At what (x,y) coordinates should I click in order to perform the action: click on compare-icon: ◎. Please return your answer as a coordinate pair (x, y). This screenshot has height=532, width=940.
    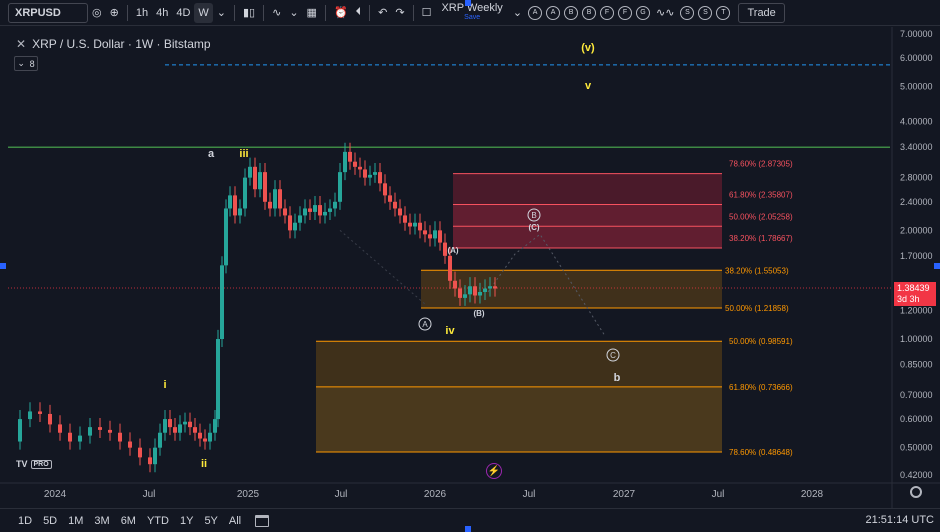
    Looking at the image, I should click on (97, 13).